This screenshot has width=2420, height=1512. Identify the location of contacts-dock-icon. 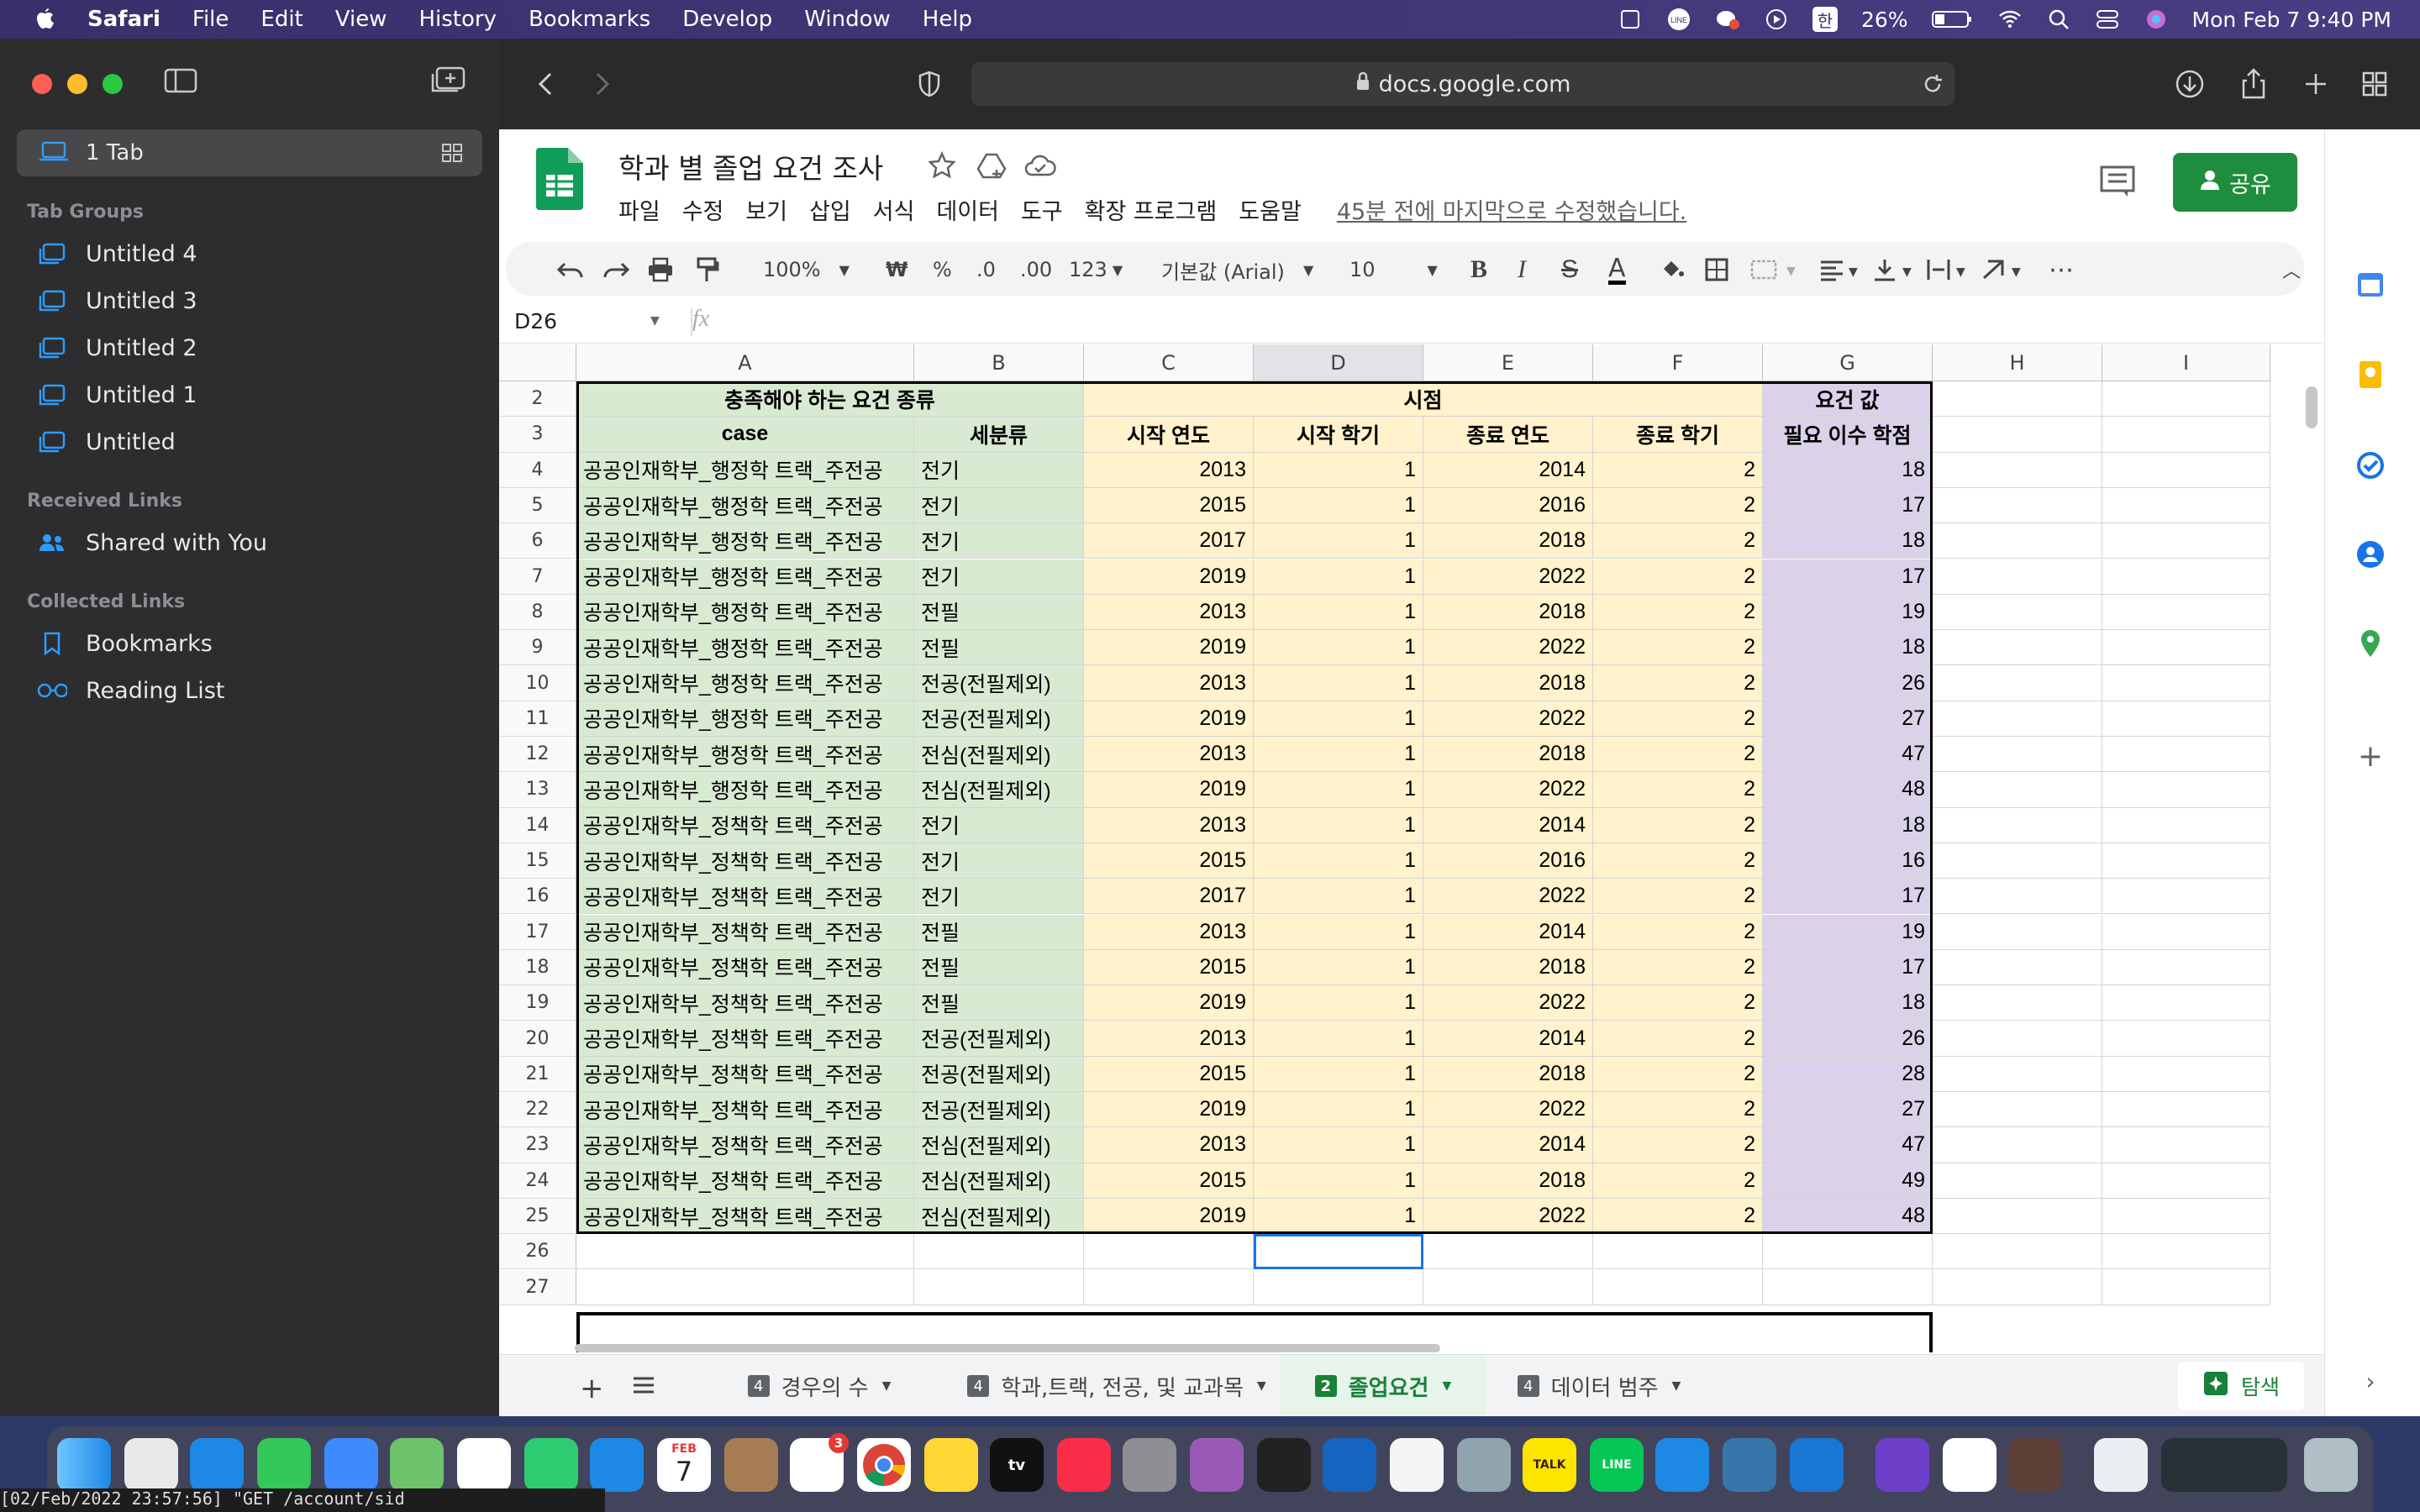
(751, 1465).